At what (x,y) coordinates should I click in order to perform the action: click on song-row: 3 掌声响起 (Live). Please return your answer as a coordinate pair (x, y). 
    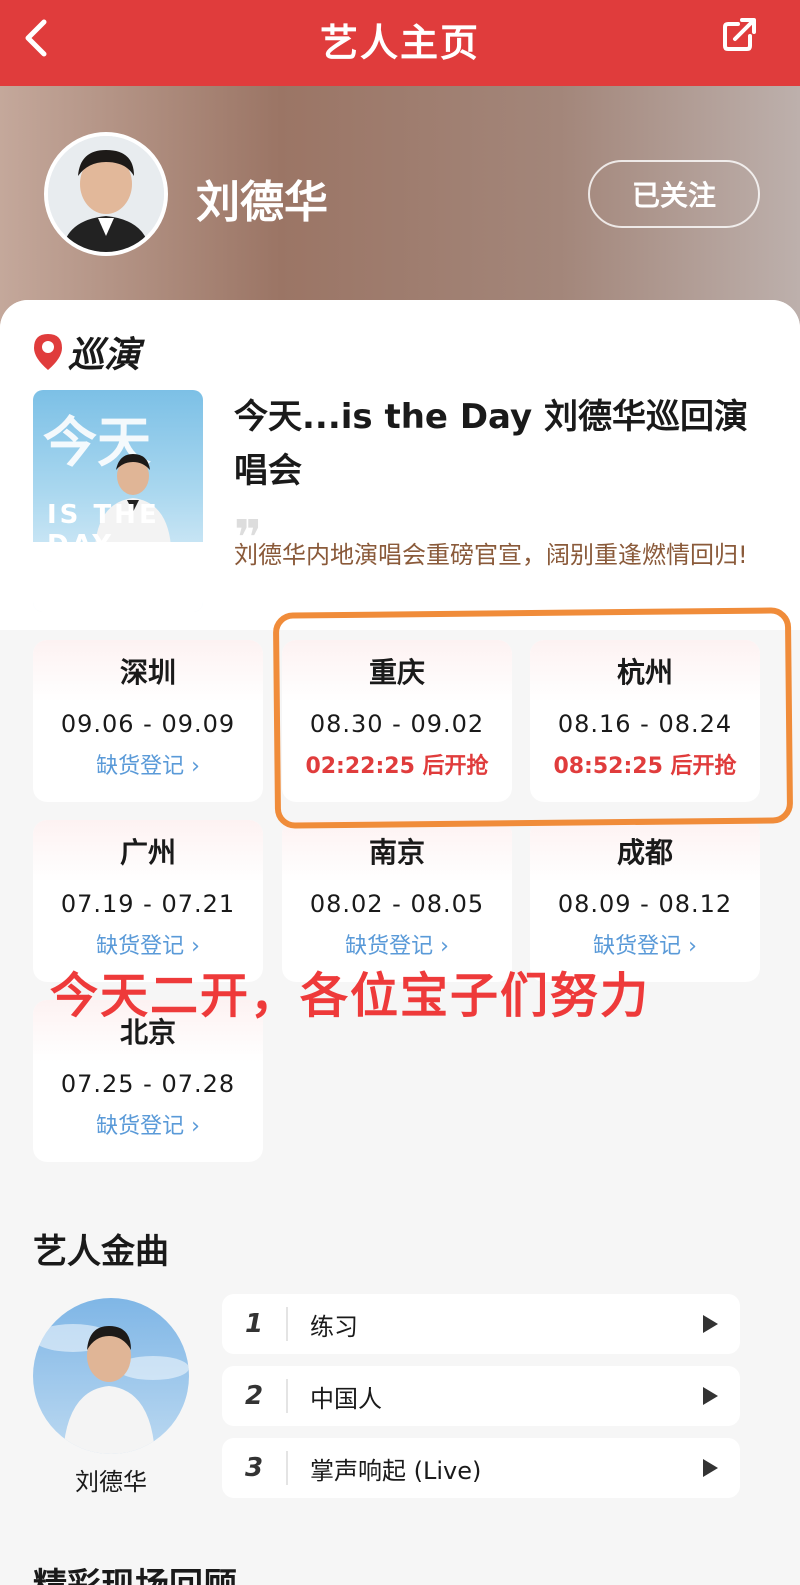
    Looking at the image, I should click on (481, 1468).